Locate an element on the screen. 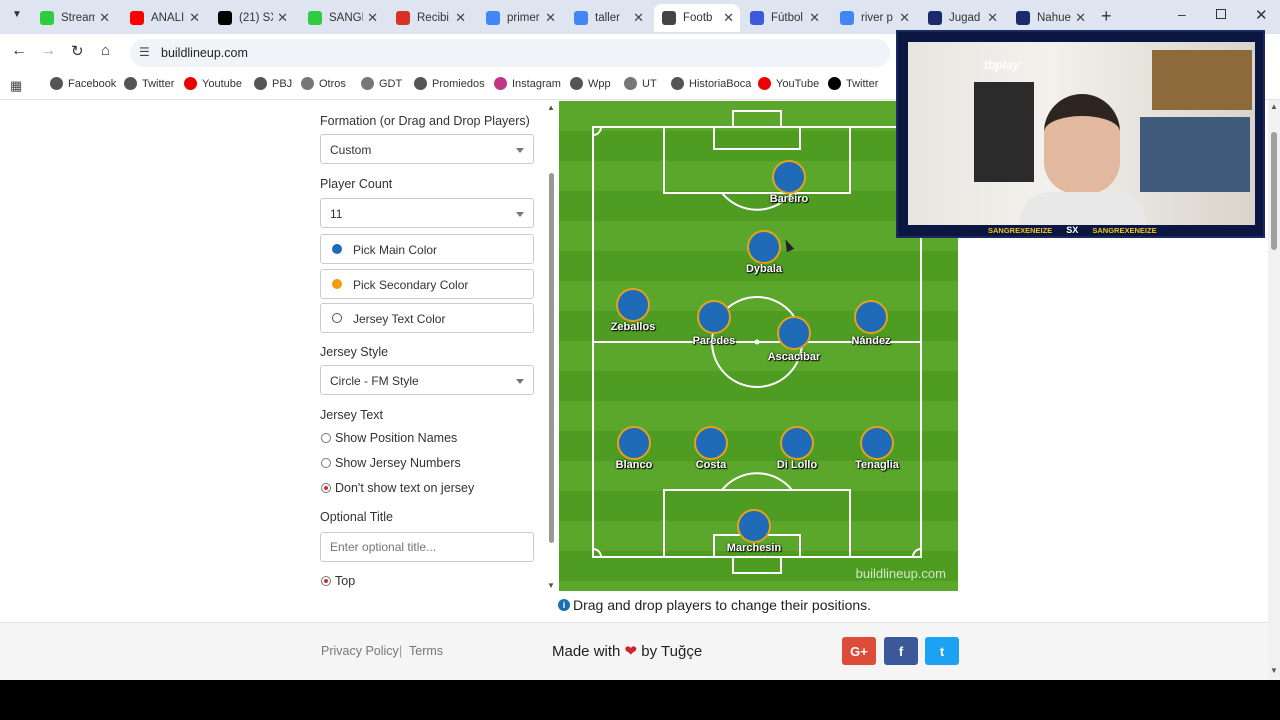 The height and width of the screenshot is (720, 1280). reload-icon: ↻ is located at coordinates (77, 51).